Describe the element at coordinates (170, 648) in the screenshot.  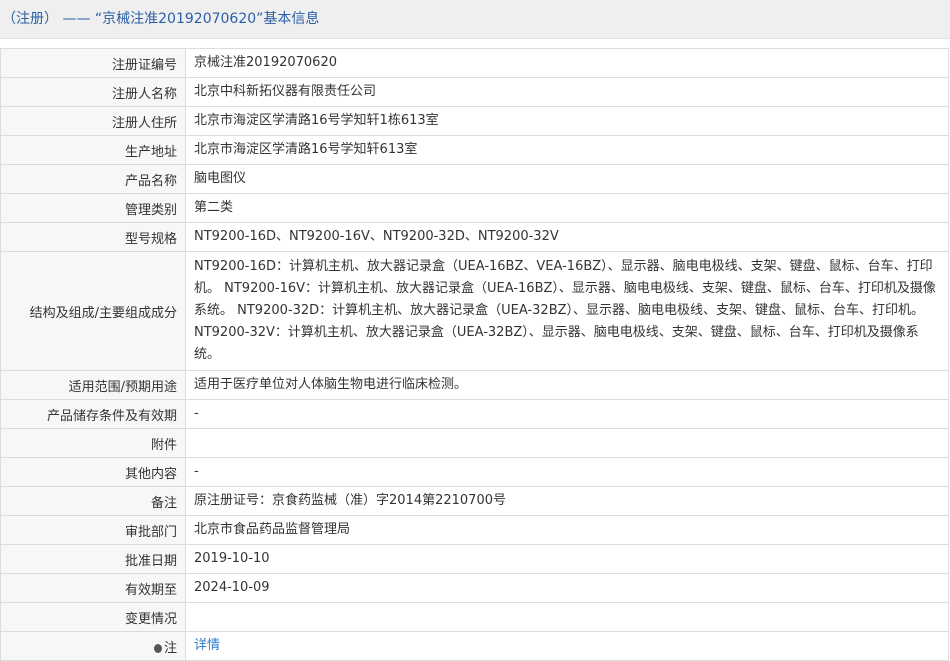
I see `note-label: 注` at that location.